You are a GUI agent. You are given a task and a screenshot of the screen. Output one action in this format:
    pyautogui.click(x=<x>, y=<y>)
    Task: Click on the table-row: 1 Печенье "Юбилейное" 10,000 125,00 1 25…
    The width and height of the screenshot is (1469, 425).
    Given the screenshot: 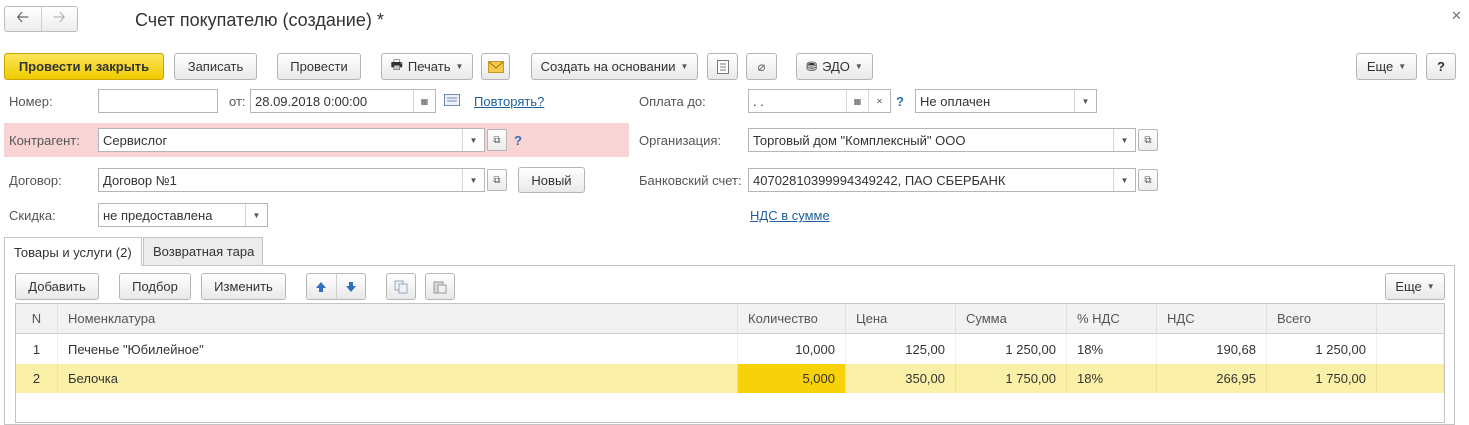 What is the action you would take?
    pyautogui.click(x=730, y=349)
    